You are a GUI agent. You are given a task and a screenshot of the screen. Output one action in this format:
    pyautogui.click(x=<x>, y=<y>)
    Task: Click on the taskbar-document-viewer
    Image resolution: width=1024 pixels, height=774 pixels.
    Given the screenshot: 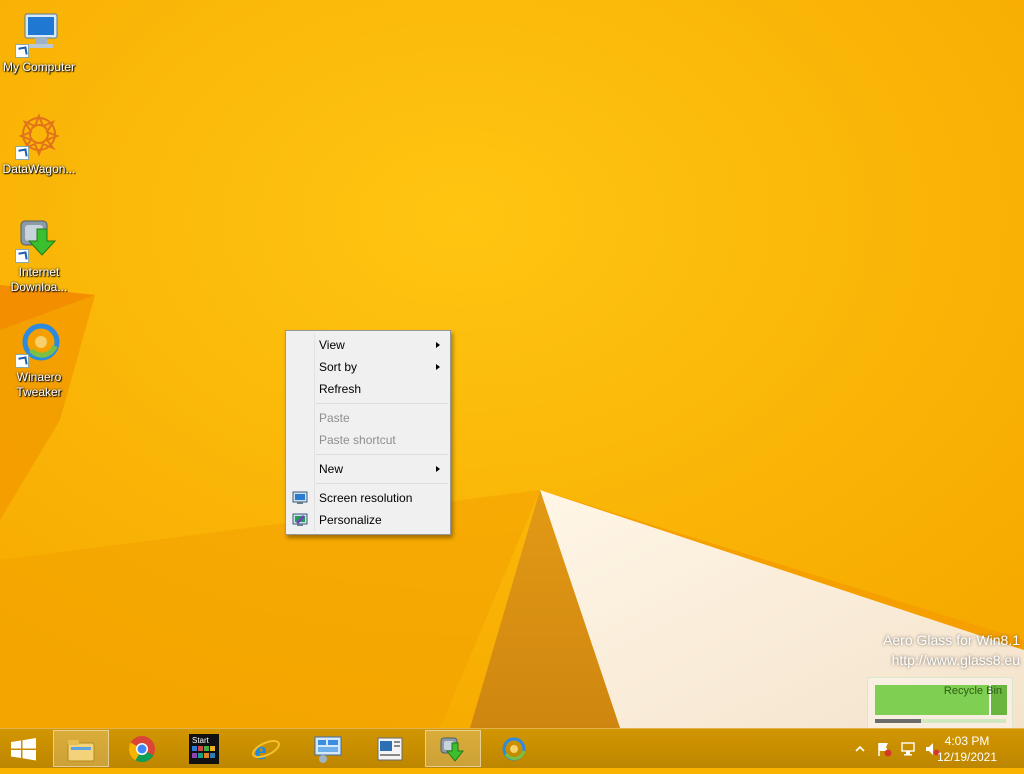 What is the action you would take?
    pyautogui.click(x=391, y=748)
    